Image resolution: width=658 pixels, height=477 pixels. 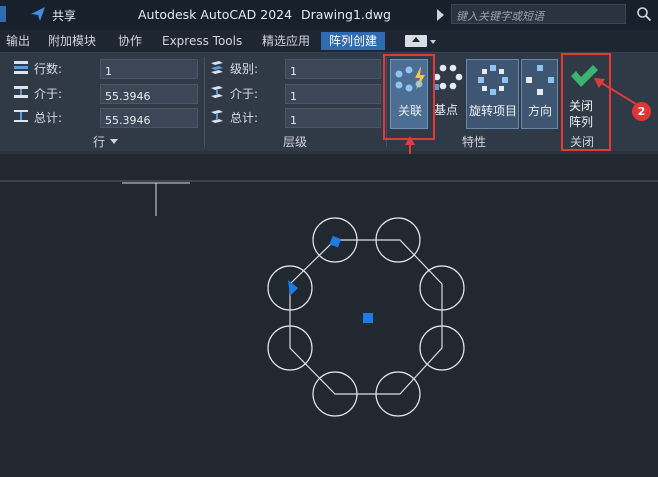 I want to click on panel-divider, so click(x=204, y=102).